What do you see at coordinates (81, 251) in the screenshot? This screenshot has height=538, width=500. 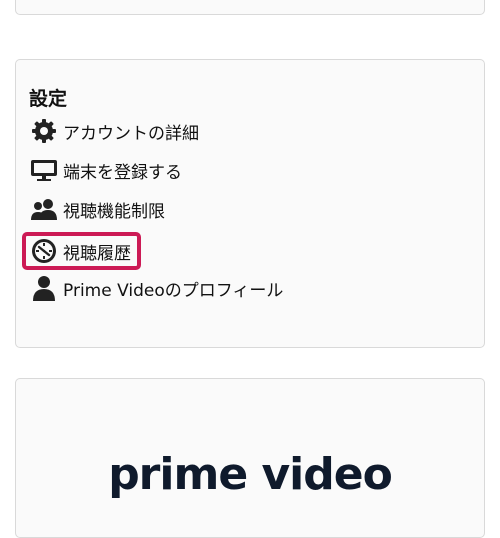 I see `watch-history-highlight` at bounding box center [81, 251].